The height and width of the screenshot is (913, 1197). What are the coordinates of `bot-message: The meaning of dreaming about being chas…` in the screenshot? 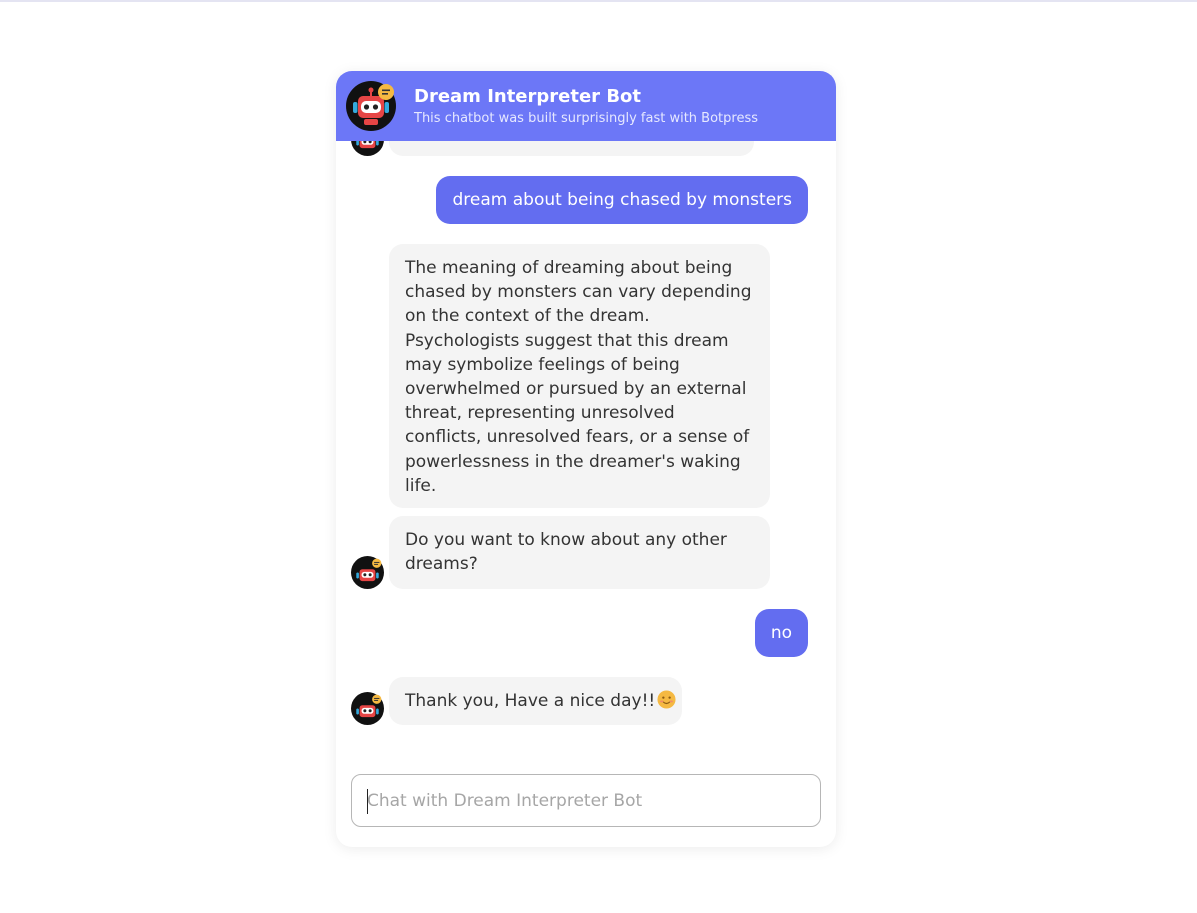 It's located at (579, 376).